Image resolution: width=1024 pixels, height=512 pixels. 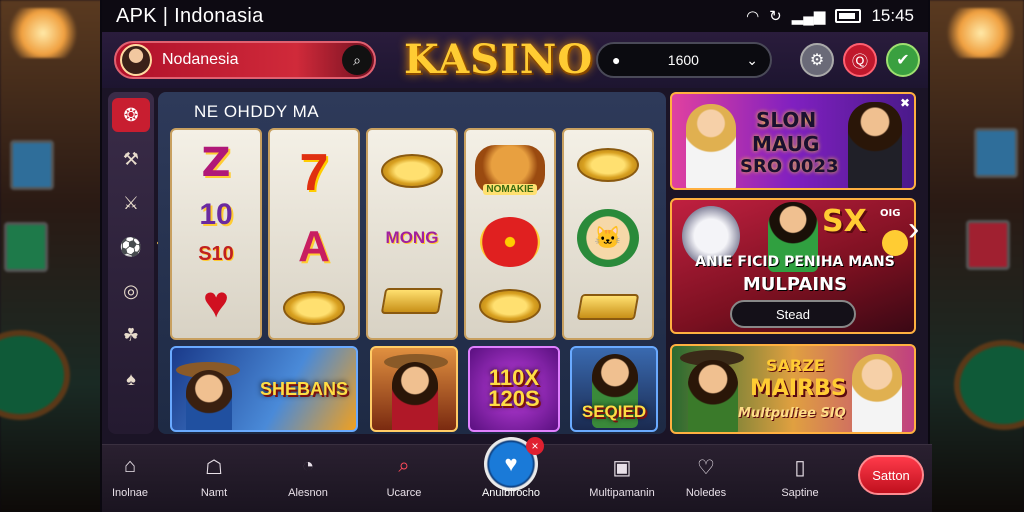 I want to click on search-bar: Nodanesia ⌕, so click(x=245, y=60).